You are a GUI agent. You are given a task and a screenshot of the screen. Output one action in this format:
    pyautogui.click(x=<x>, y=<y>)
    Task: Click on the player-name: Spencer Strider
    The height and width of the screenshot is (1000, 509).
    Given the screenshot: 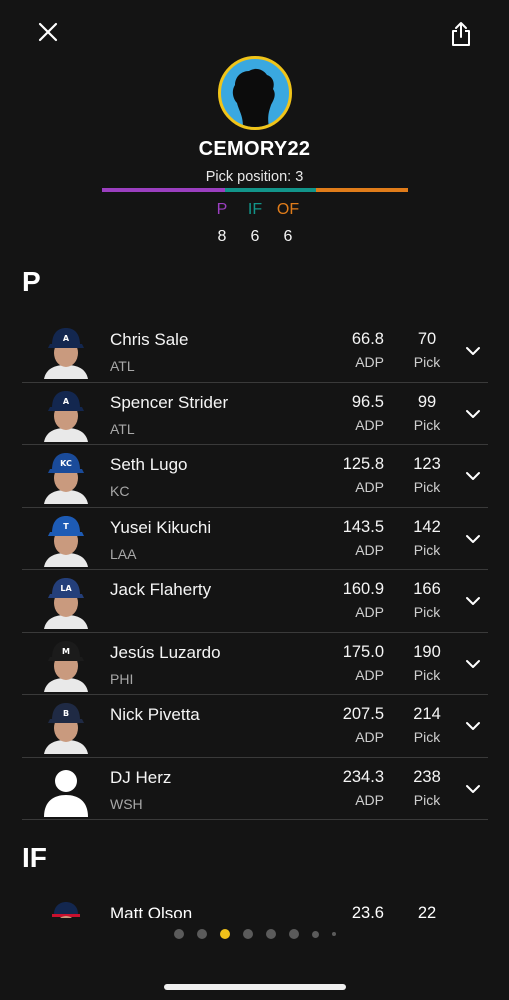 What is the action you would take?
    pyautogui.click(x=169, y=402)
    